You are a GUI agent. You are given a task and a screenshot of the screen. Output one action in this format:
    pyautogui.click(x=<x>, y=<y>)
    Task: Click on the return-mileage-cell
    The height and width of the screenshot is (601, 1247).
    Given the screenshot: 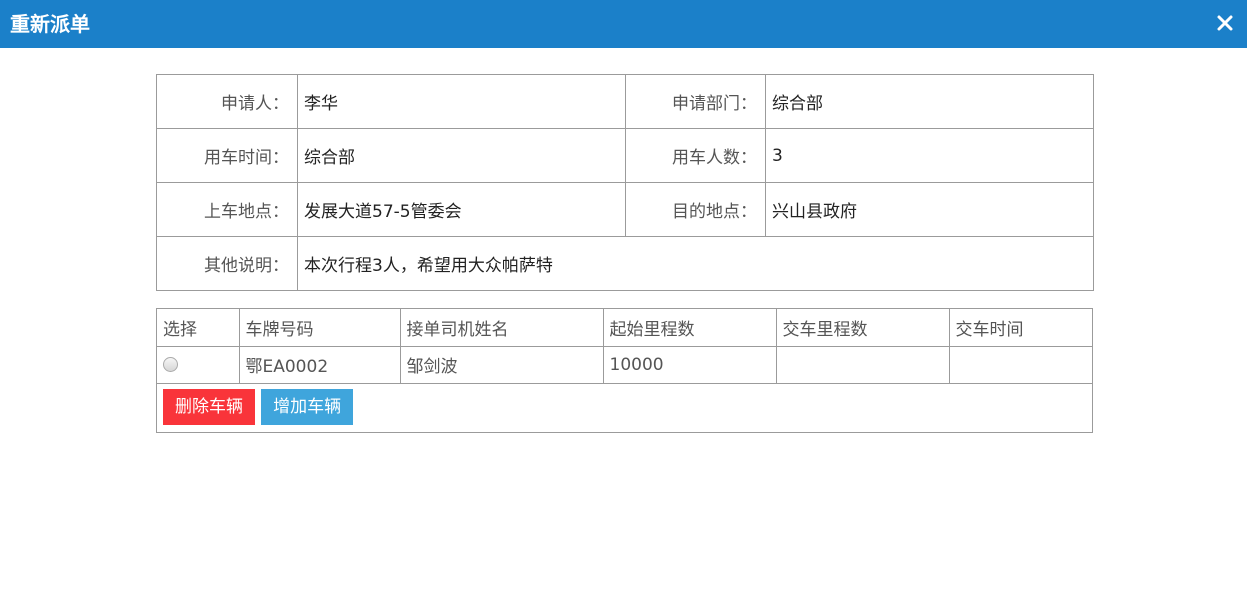 What is the action you would take?
    pyautogui.click(x=862, y=364)
    